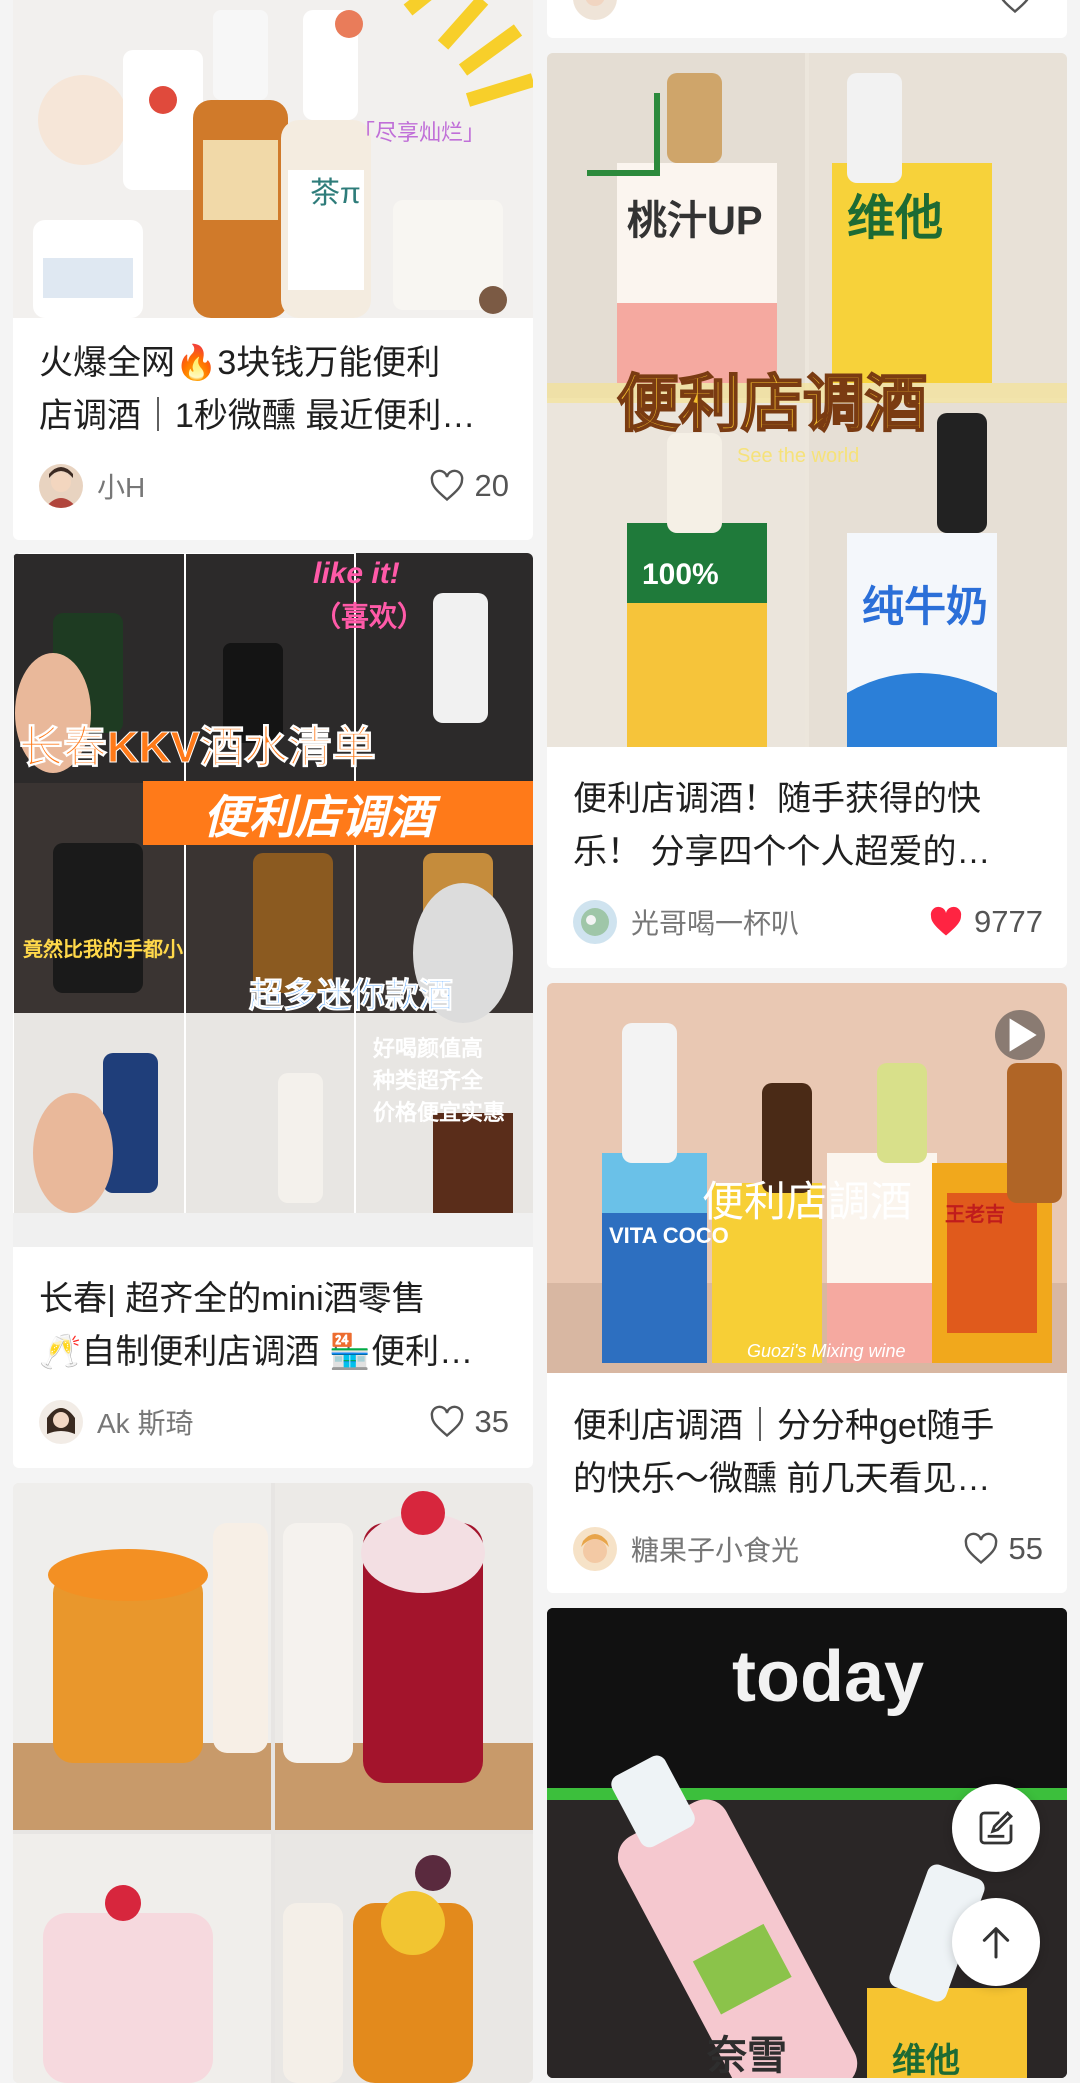  Describe the element at coordinates (669, 1235) in the screenshot. I see `cover-overlay-text: VITA COCO` at that location.